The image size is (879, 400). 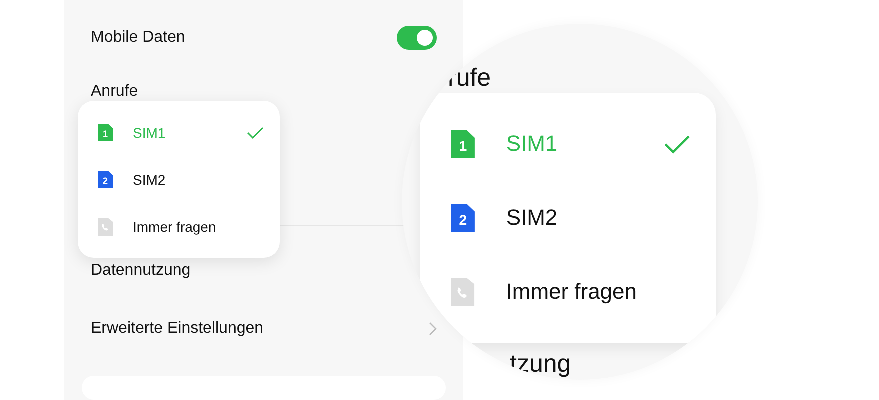 What do you see at coordinates (177, 329) in the screenshot?
I see `setting-label: Erweiterte Einstellungen` at bounding box center [177, 329].